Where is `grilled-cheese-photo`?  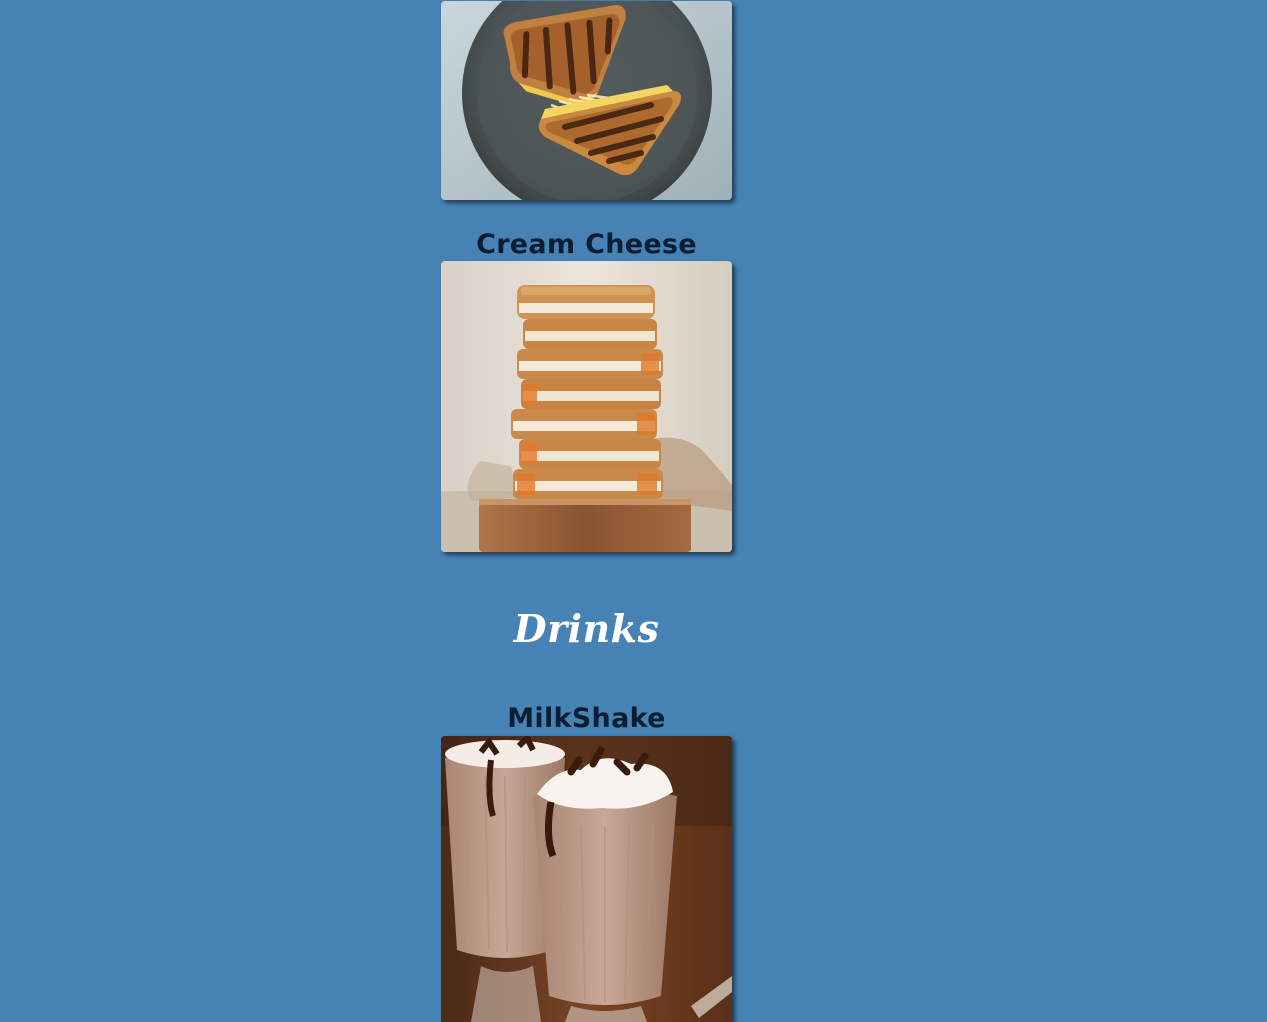
grilled-cheese-photo is located at coordinates (586, 100).